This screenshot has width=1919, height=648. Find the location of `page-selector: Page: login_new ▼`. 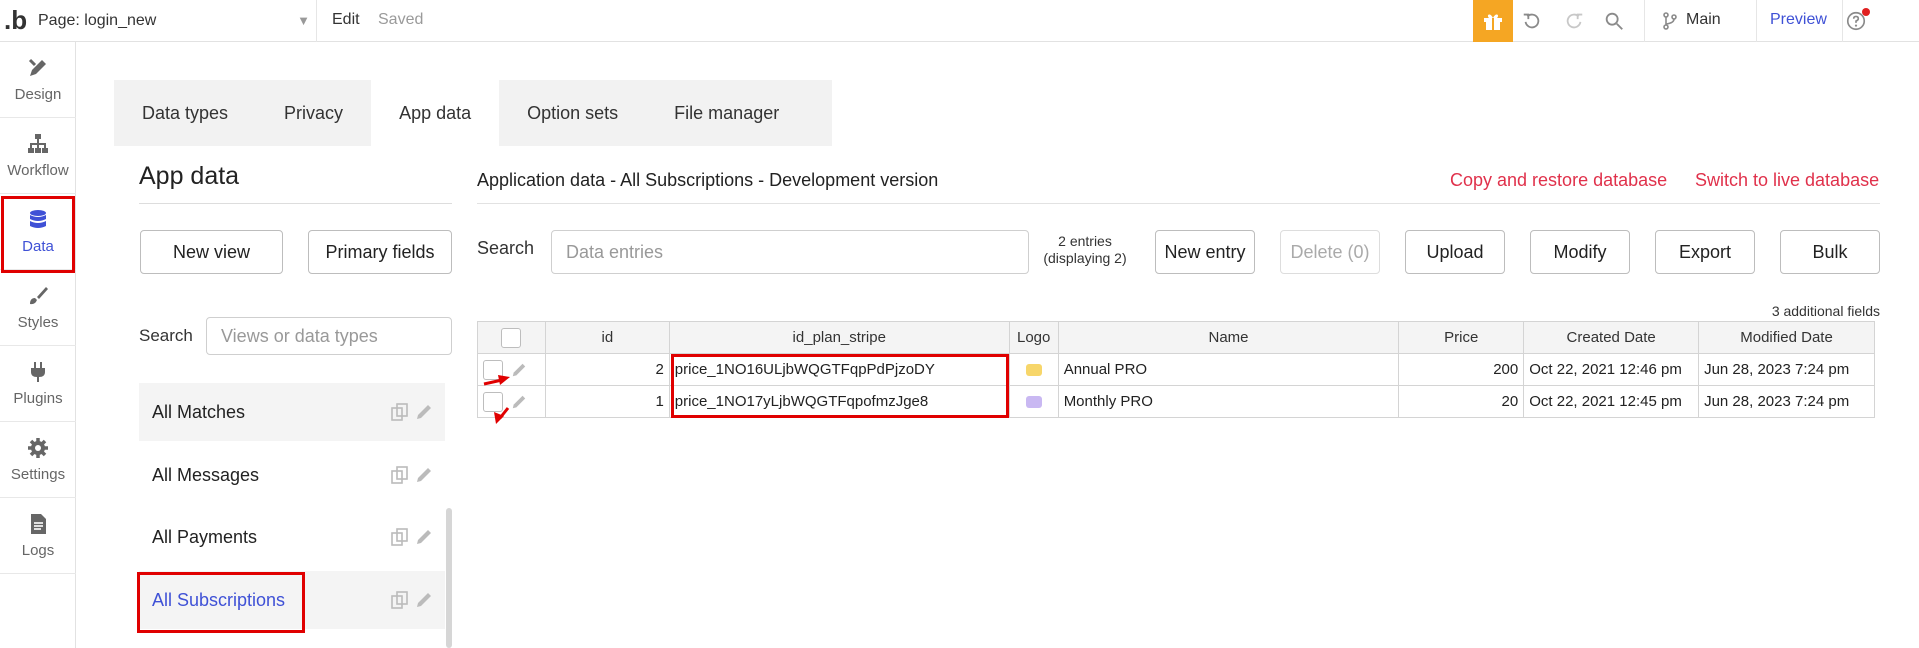

page-selector: Page: login_new ▼ is located at coordinates (174, 21).